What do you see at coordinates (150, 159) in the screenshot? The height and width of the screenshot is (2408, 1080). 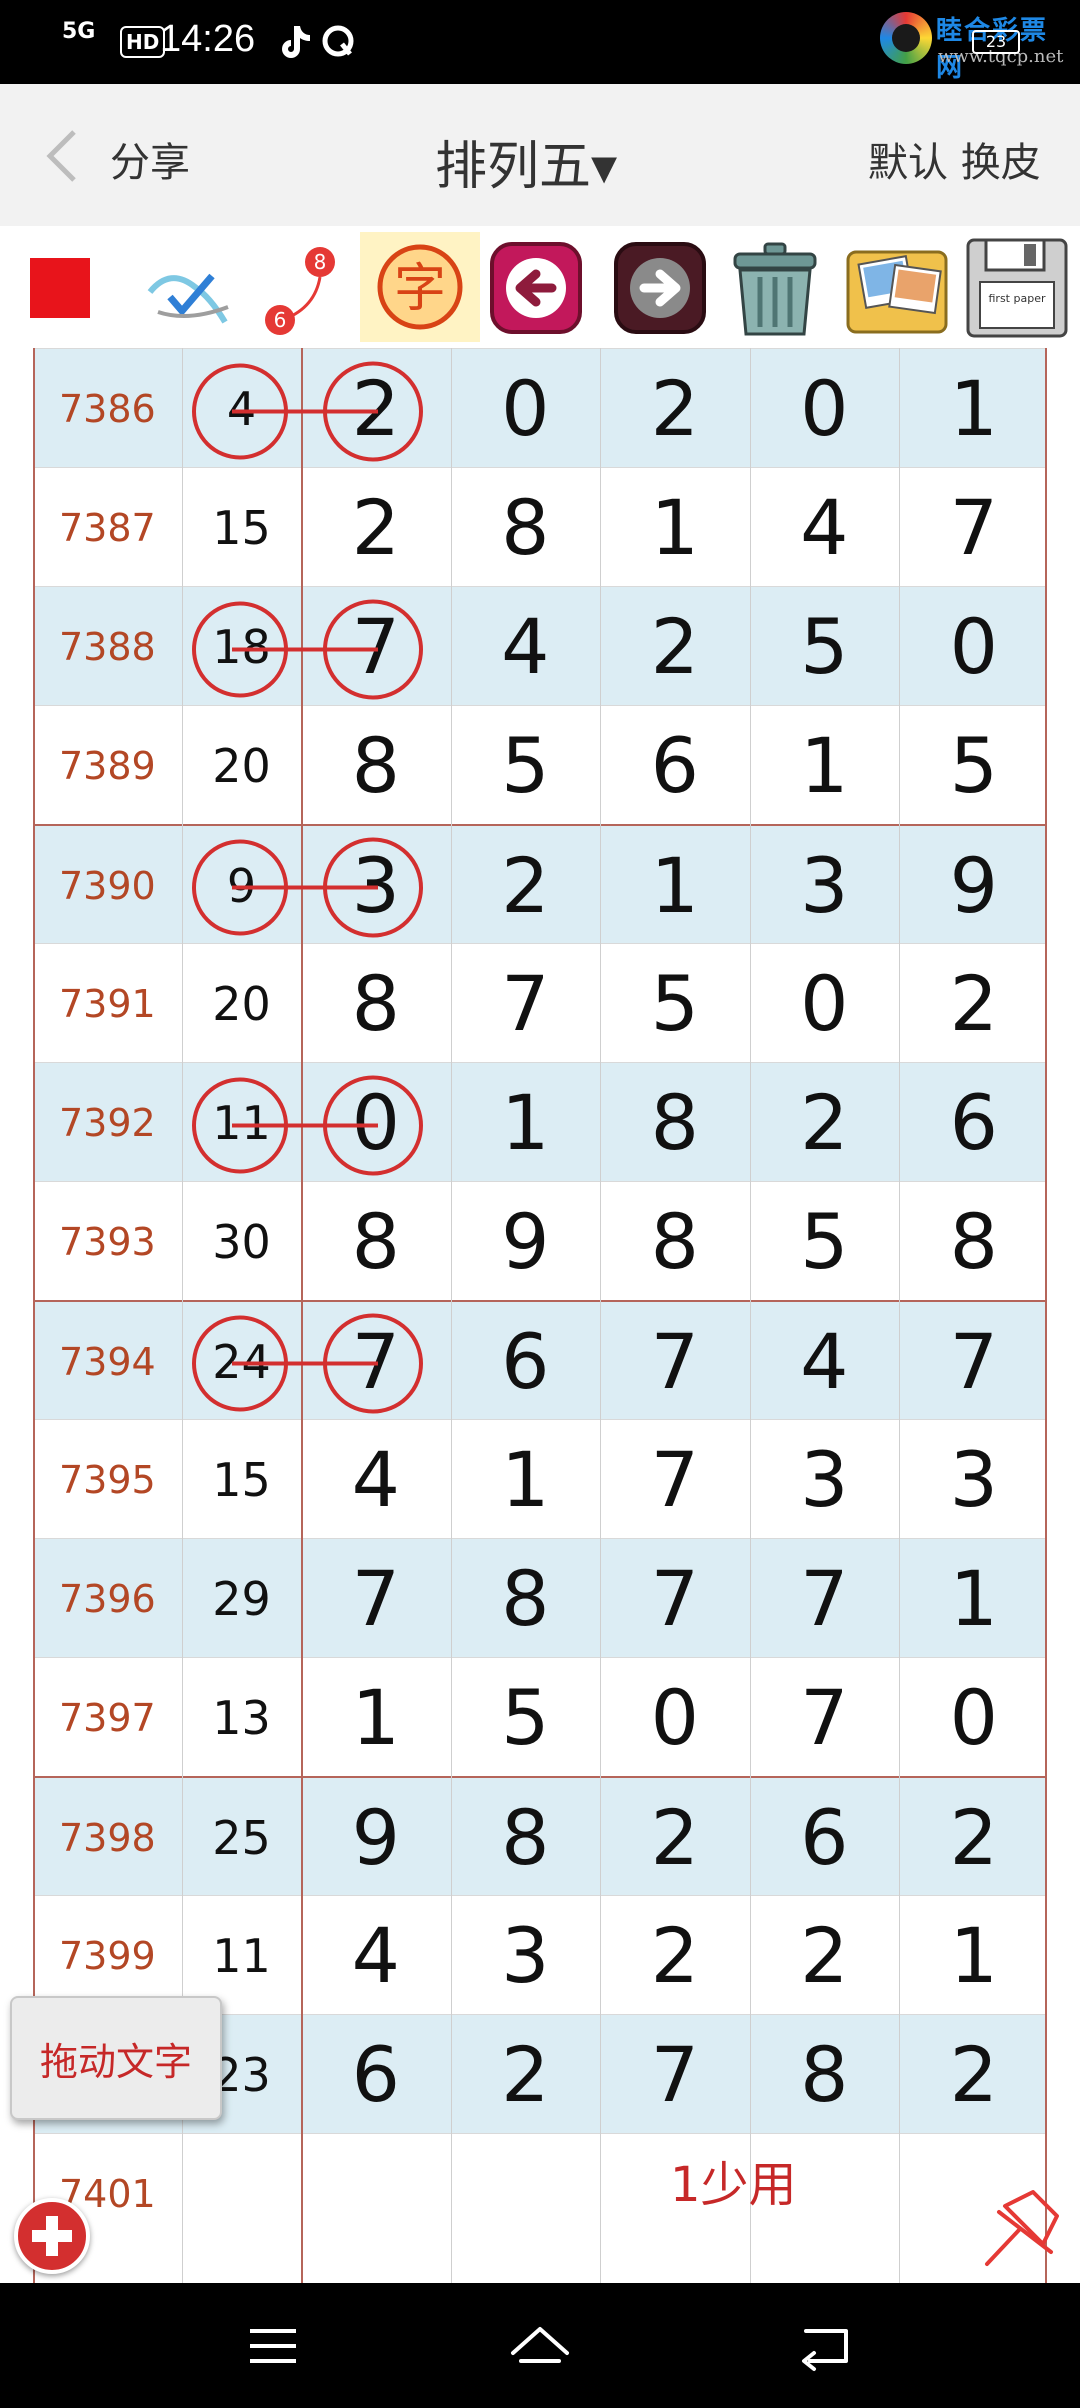 I see `share-button: 分享` at bounding box center [150, 159].